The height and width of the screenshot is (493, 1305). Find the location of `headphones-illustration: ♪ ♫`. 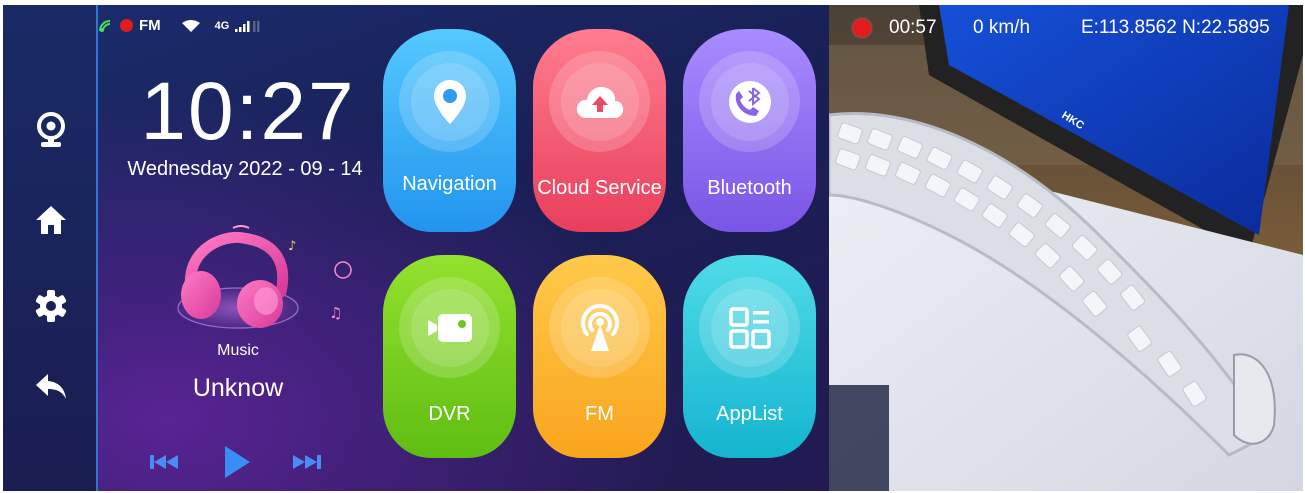

headphones-illustration: ♪ ♫ is located at coordinates (262, 277).